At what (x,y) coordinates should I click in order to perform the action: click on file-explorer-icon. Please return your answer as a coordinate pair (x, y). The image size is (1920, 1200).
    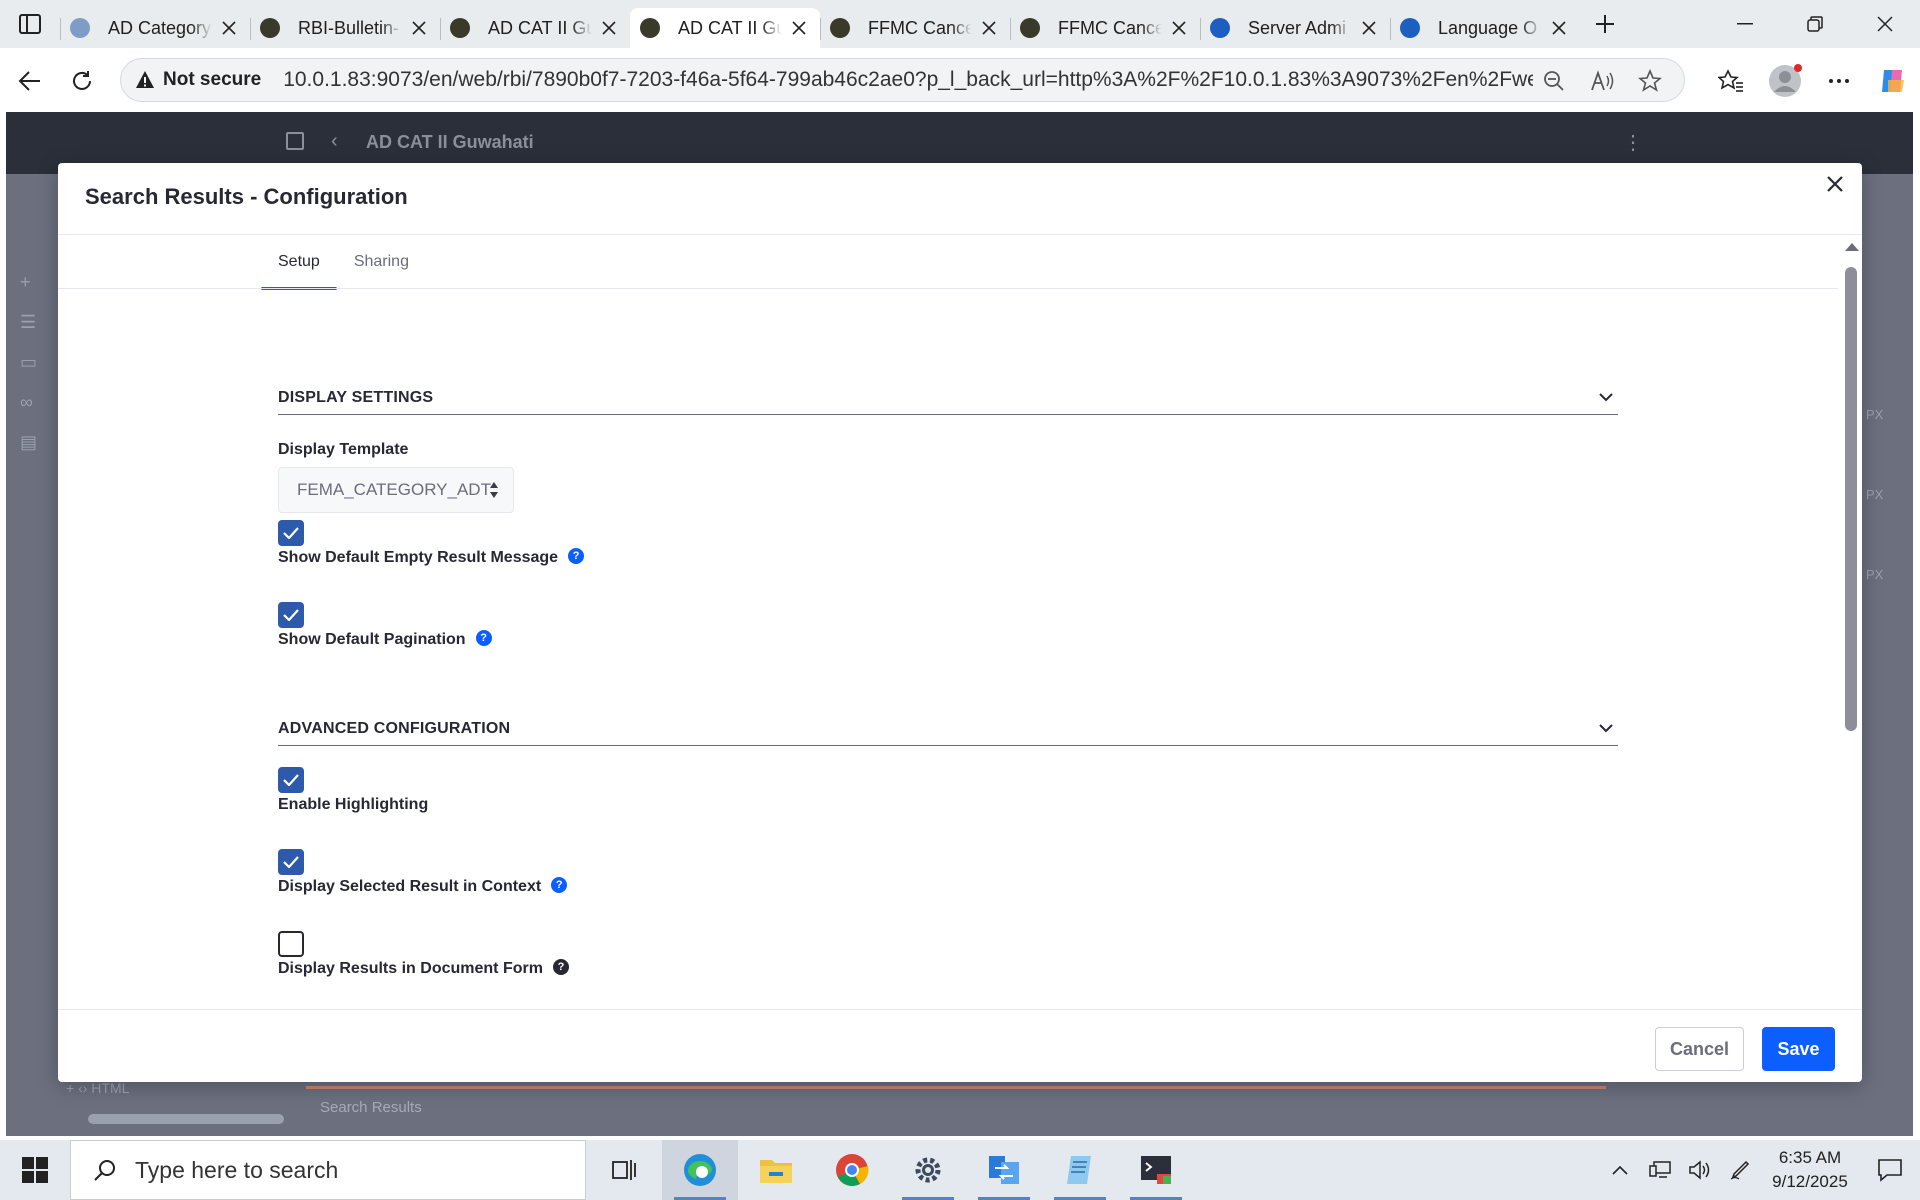
    Looking at the image, I should click on (776, 1170).